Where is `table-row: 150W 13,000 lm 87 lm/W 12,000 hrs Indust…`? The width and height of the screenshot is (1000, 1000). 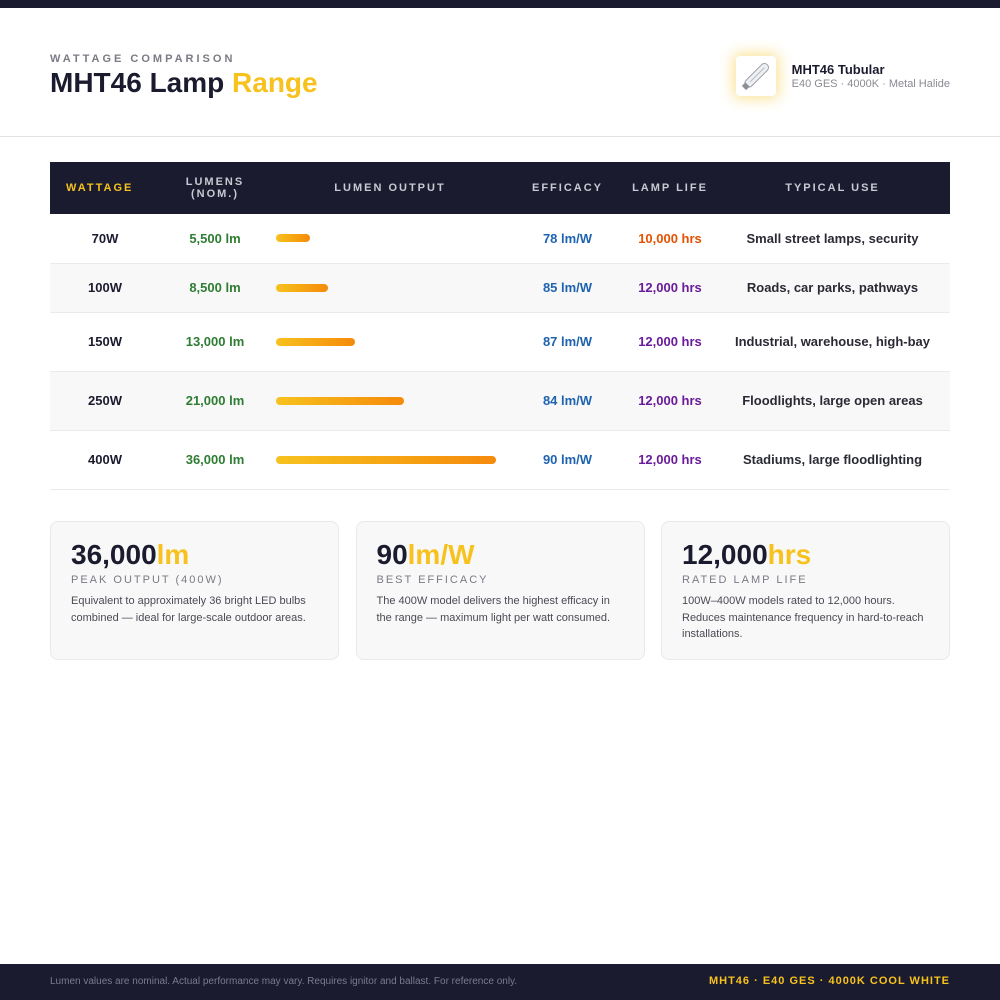
table-row: 150W 13,000 lm 87 lm/W 12,000 hrs Indust… is located at coordinates (500, 341).